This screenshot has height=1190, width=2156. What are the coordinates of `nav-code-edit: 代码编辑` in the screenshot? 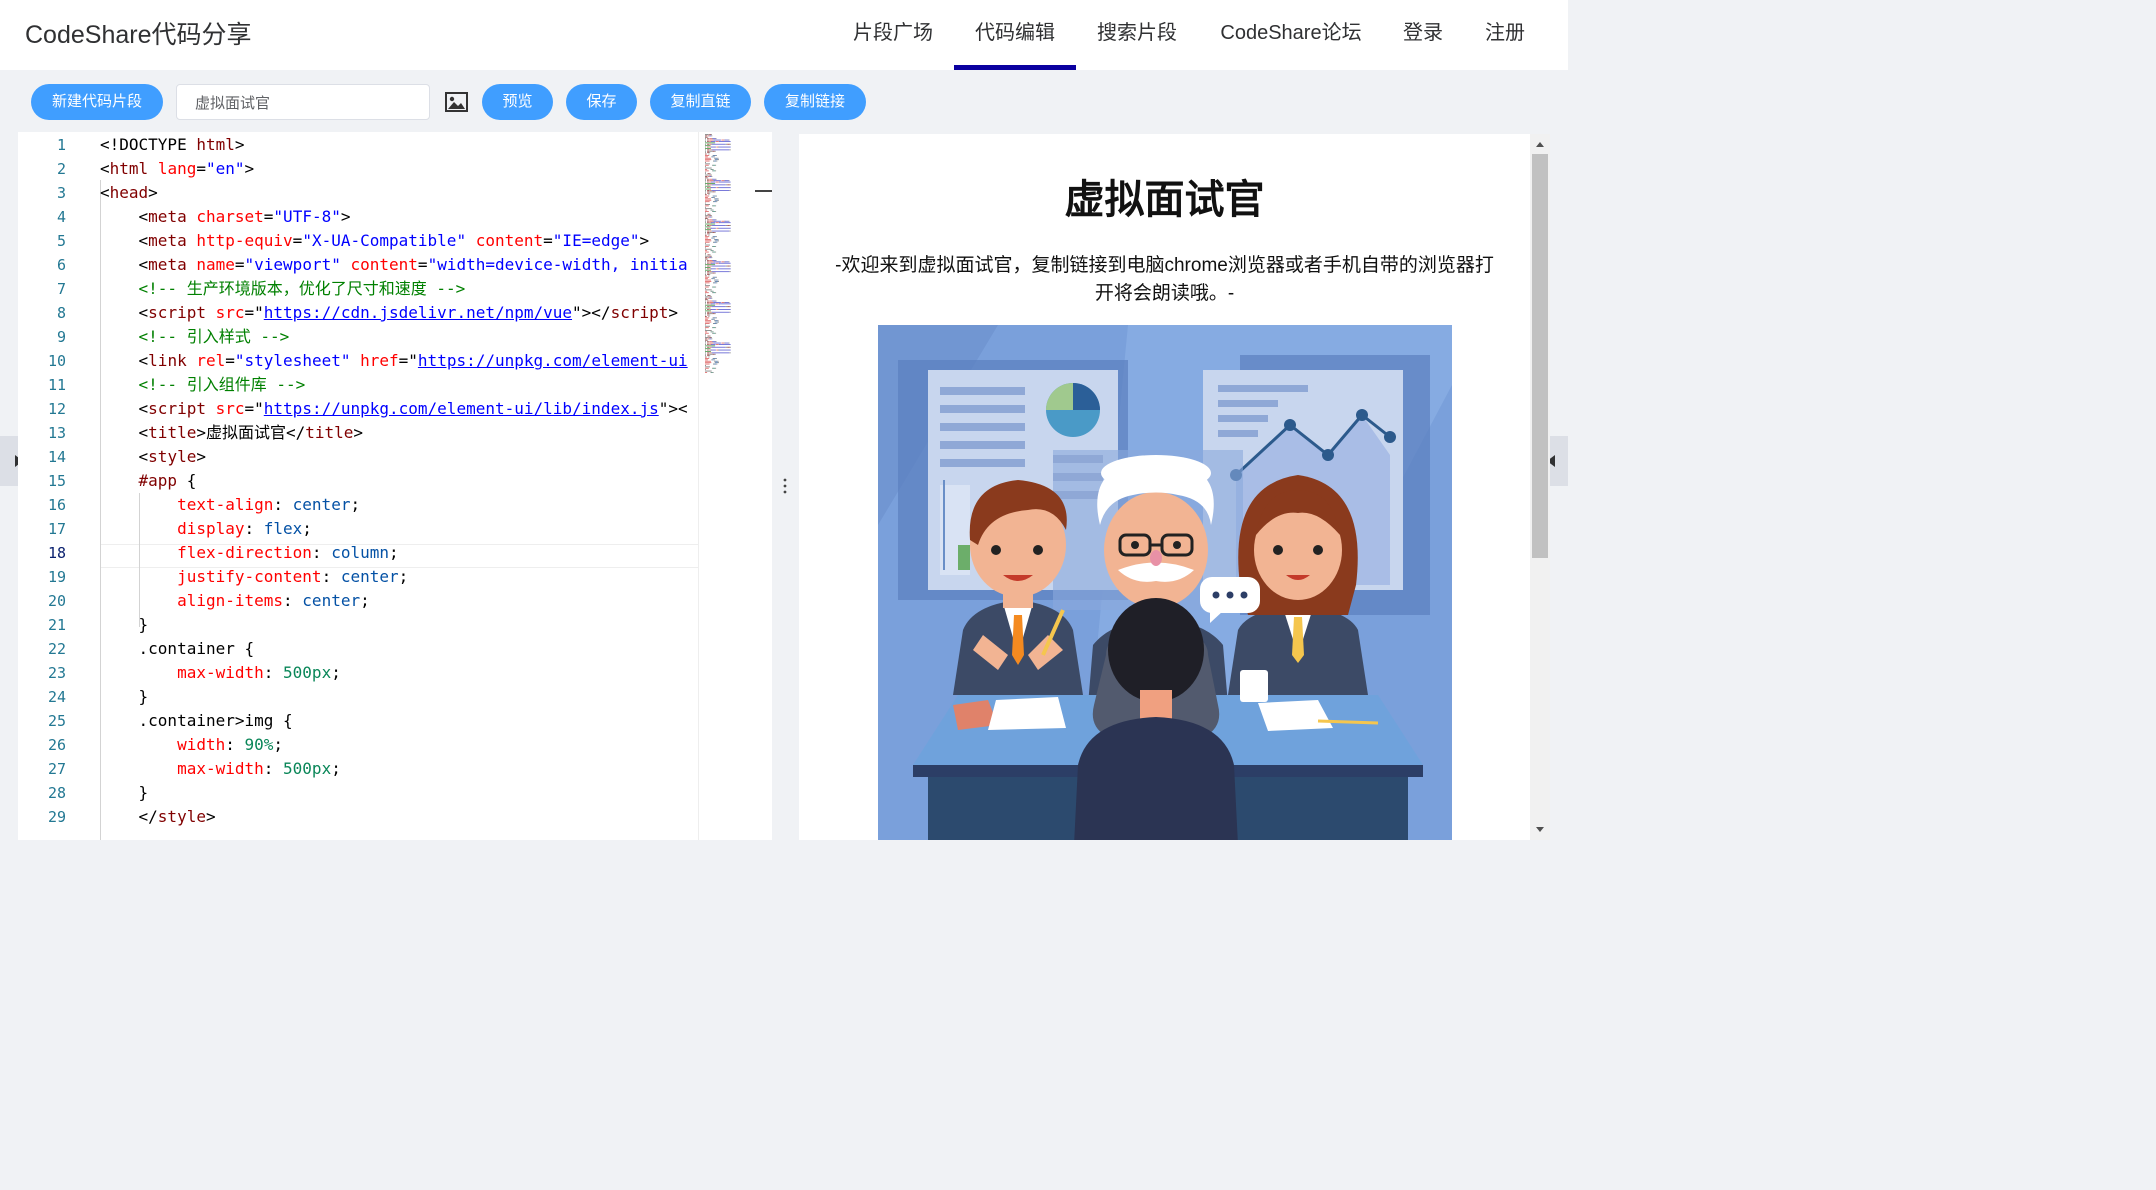 It's located at (1015, 35).